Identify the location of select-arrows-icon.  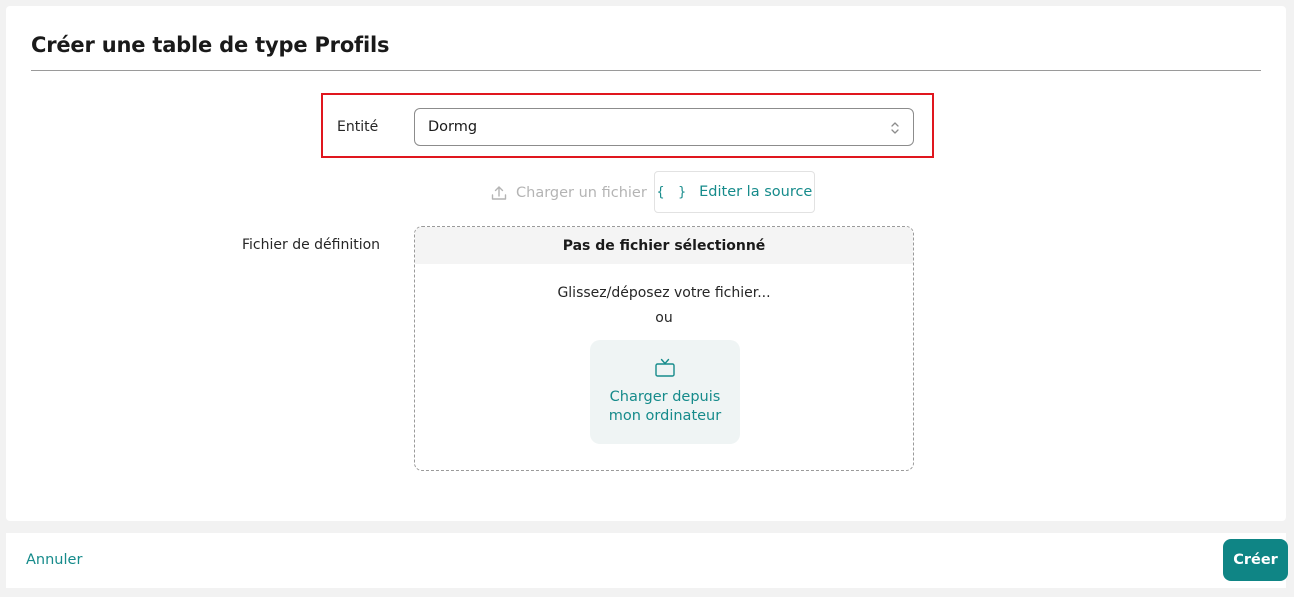
(895, 128).